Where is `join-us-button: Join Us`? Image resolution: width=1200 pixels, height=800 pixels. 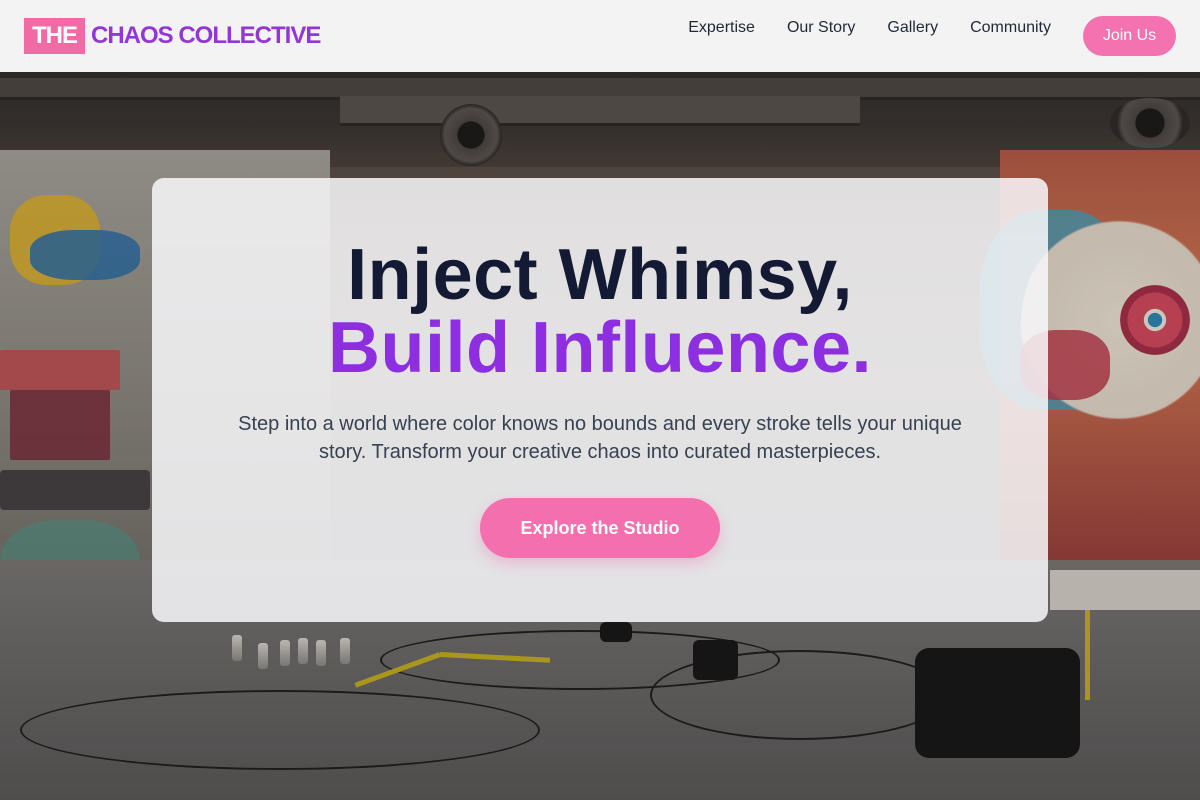
join-us-button: Join Us is located at coordinates (1129, 36).